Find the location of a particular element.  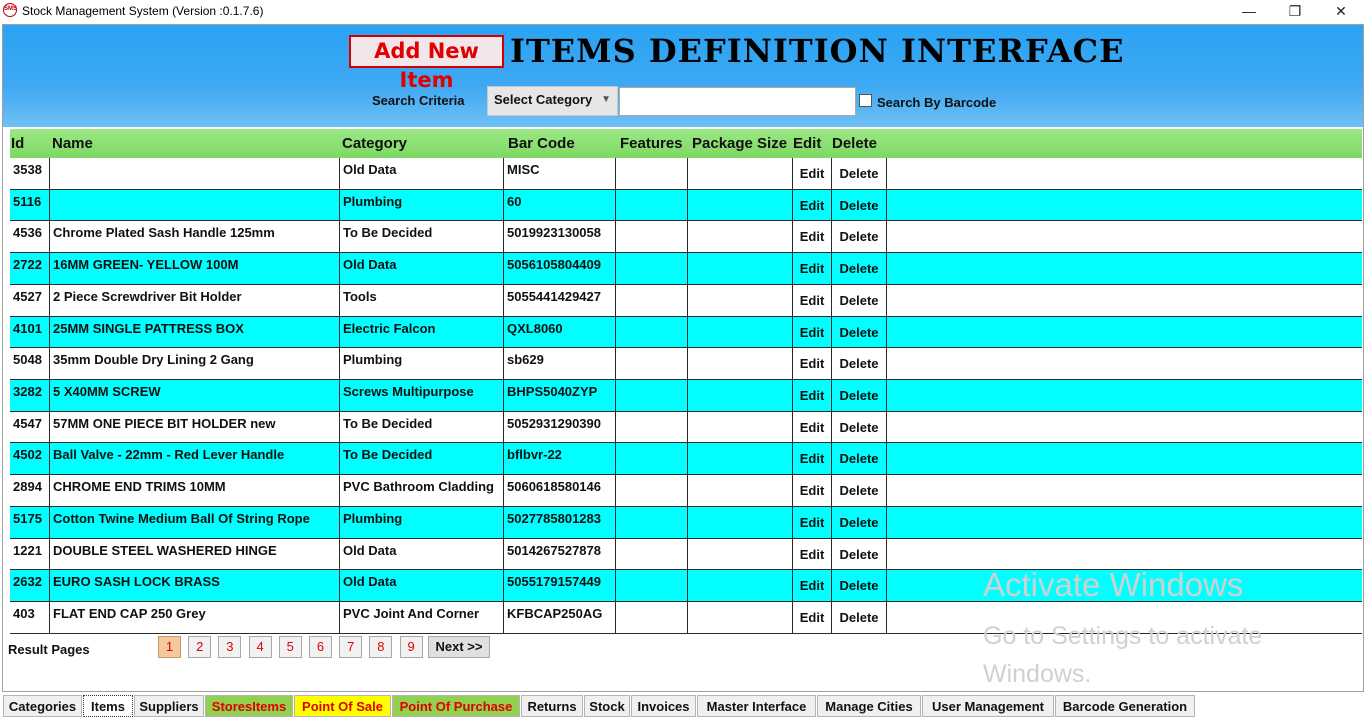

column-header-features: Features is located at coordinates (651, 143).